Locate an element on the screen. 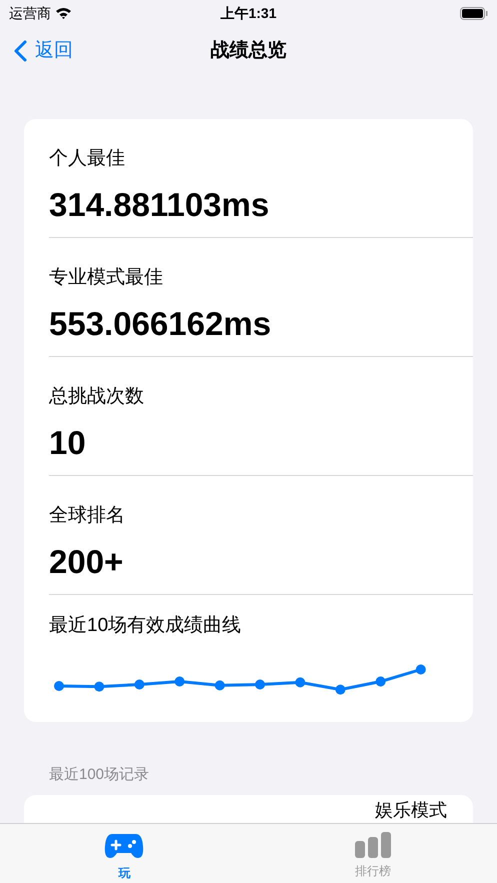  page-title: 战绩总览 is located at coordinates (248, 50).